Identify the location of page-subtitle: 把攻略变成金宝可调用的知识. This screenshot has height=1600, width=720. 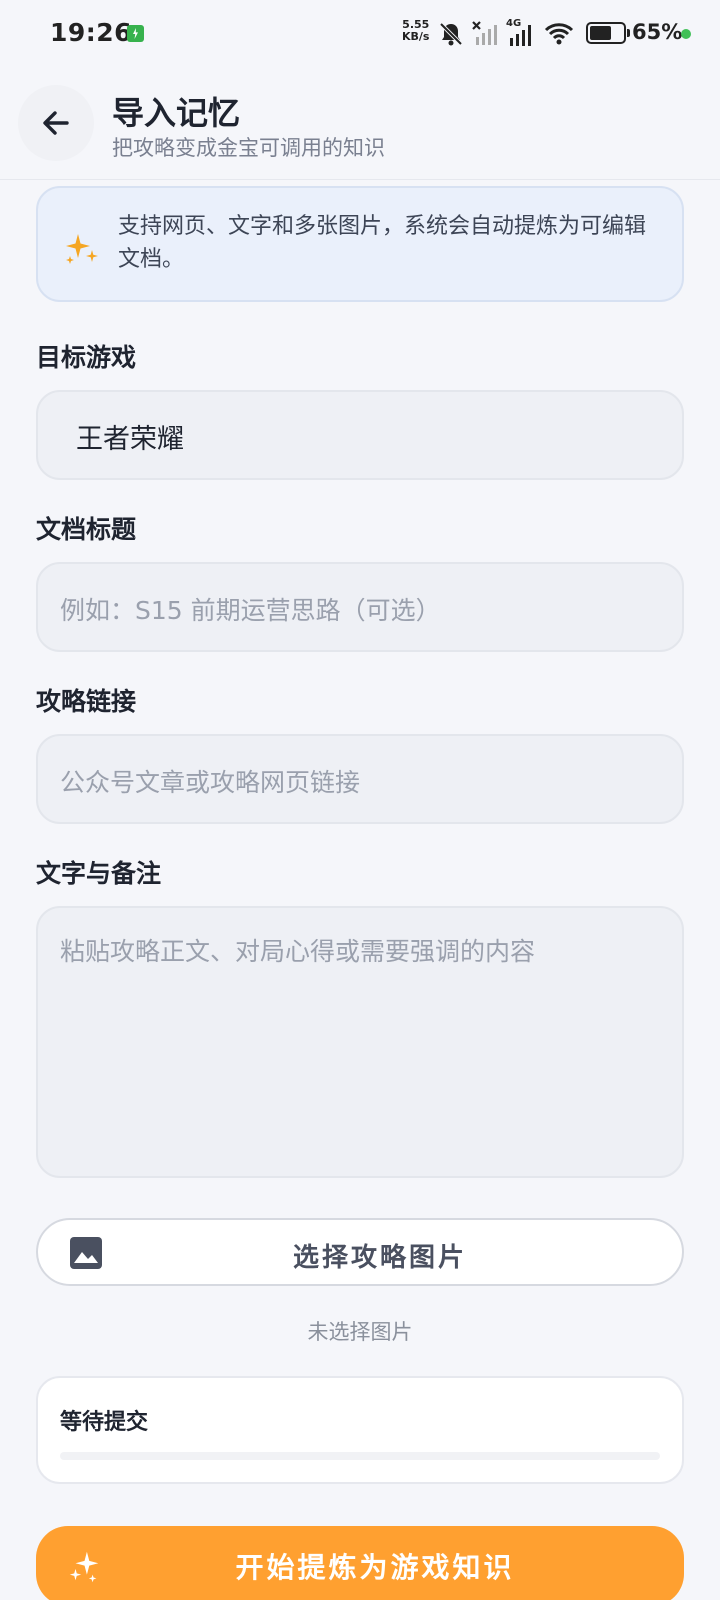
(248, 148).